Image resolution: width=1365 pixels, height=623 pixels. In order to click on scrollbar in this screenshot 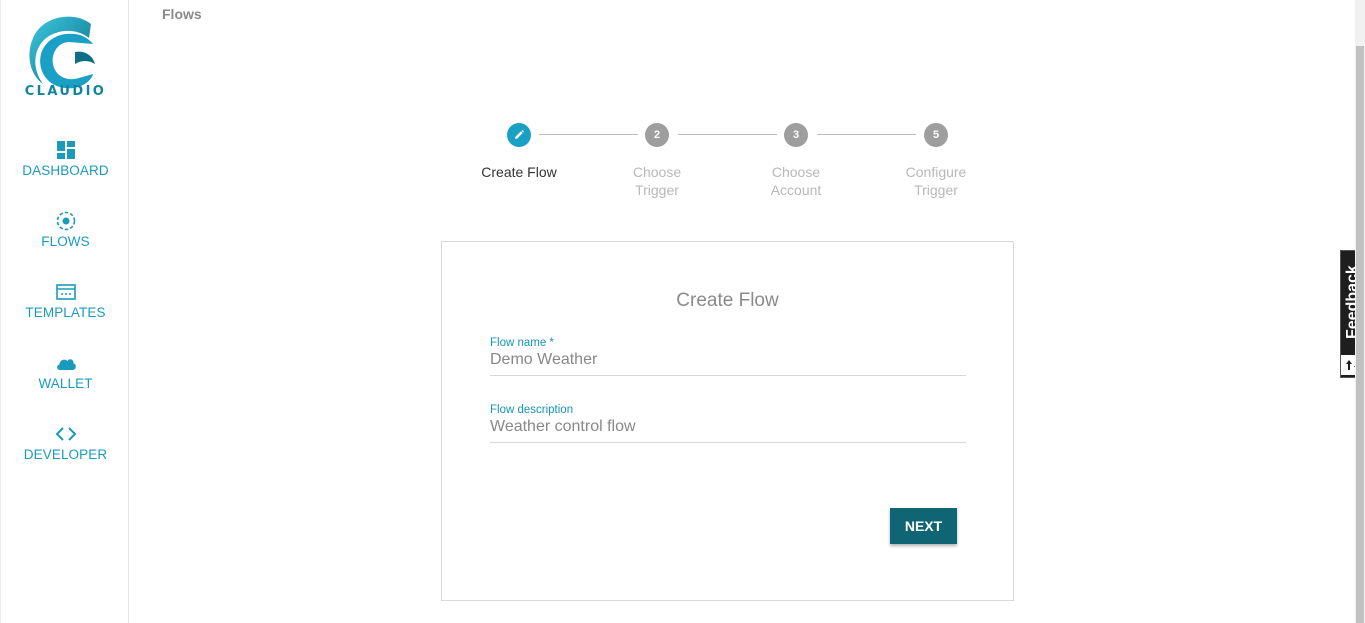, I will do `click(1360, 311)`.